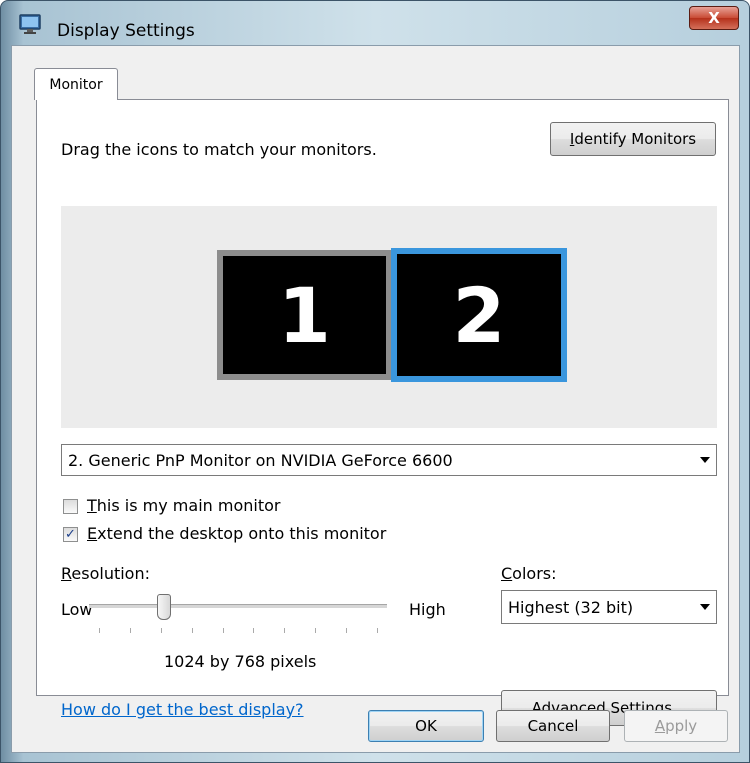 This screenshot has width=750, height=763. Describe the element at coordinates (163, 607) in the screenshot. I see `resolution-slider-thumb` at that location.